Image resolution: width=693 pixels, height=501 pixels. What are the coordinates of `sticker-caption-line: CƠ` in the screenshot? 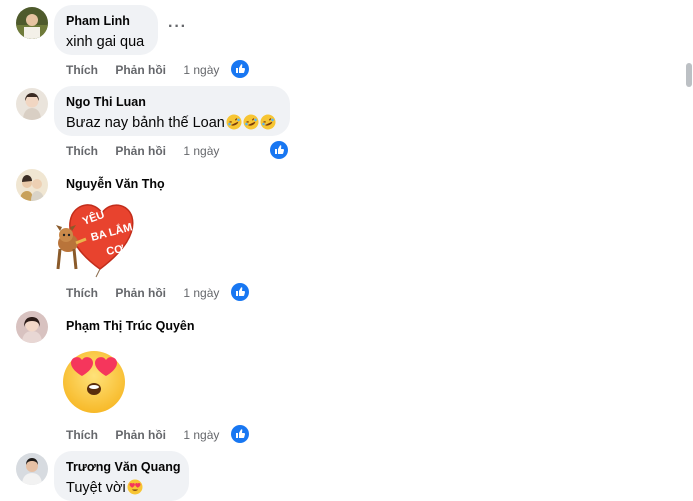 It's located at (115, 250).